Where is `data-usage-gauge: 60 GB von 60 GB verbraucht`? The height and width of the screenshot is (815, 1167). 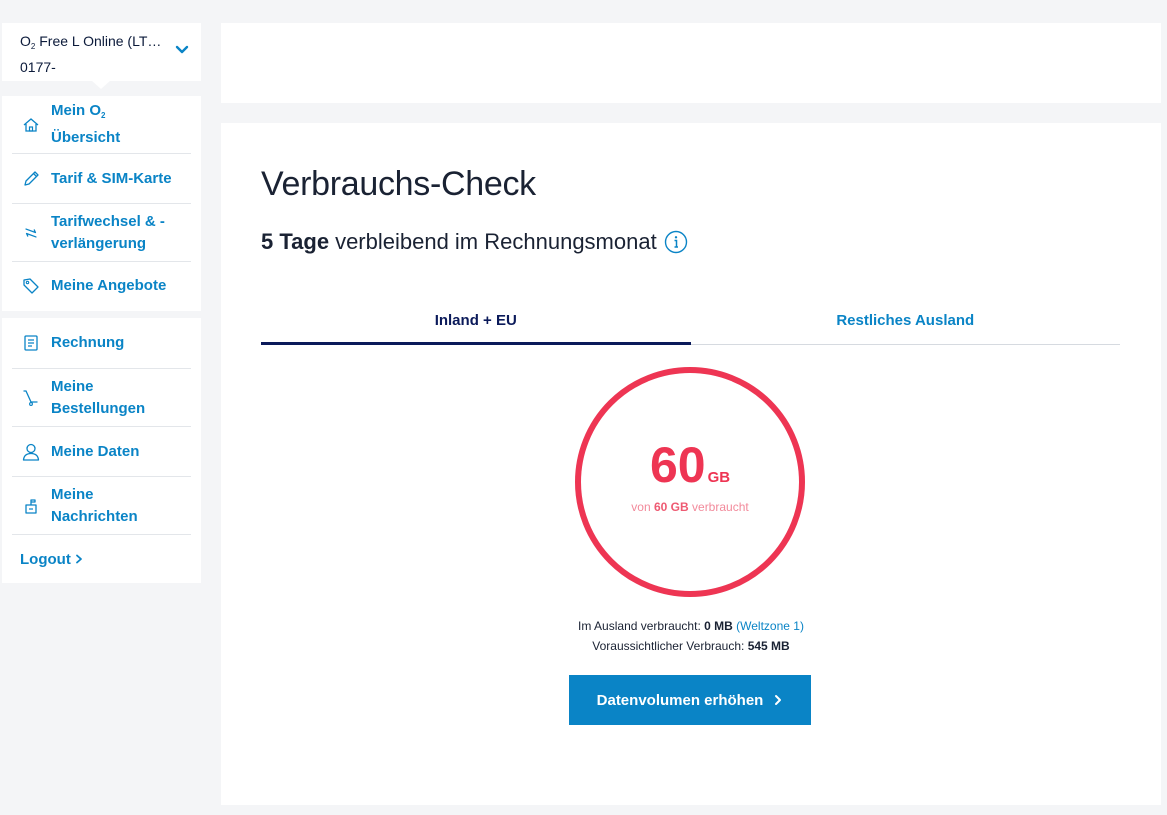
data-usage-gauge: 60 GB von 60 GB verbraucht is located at coordinates (690, 482).